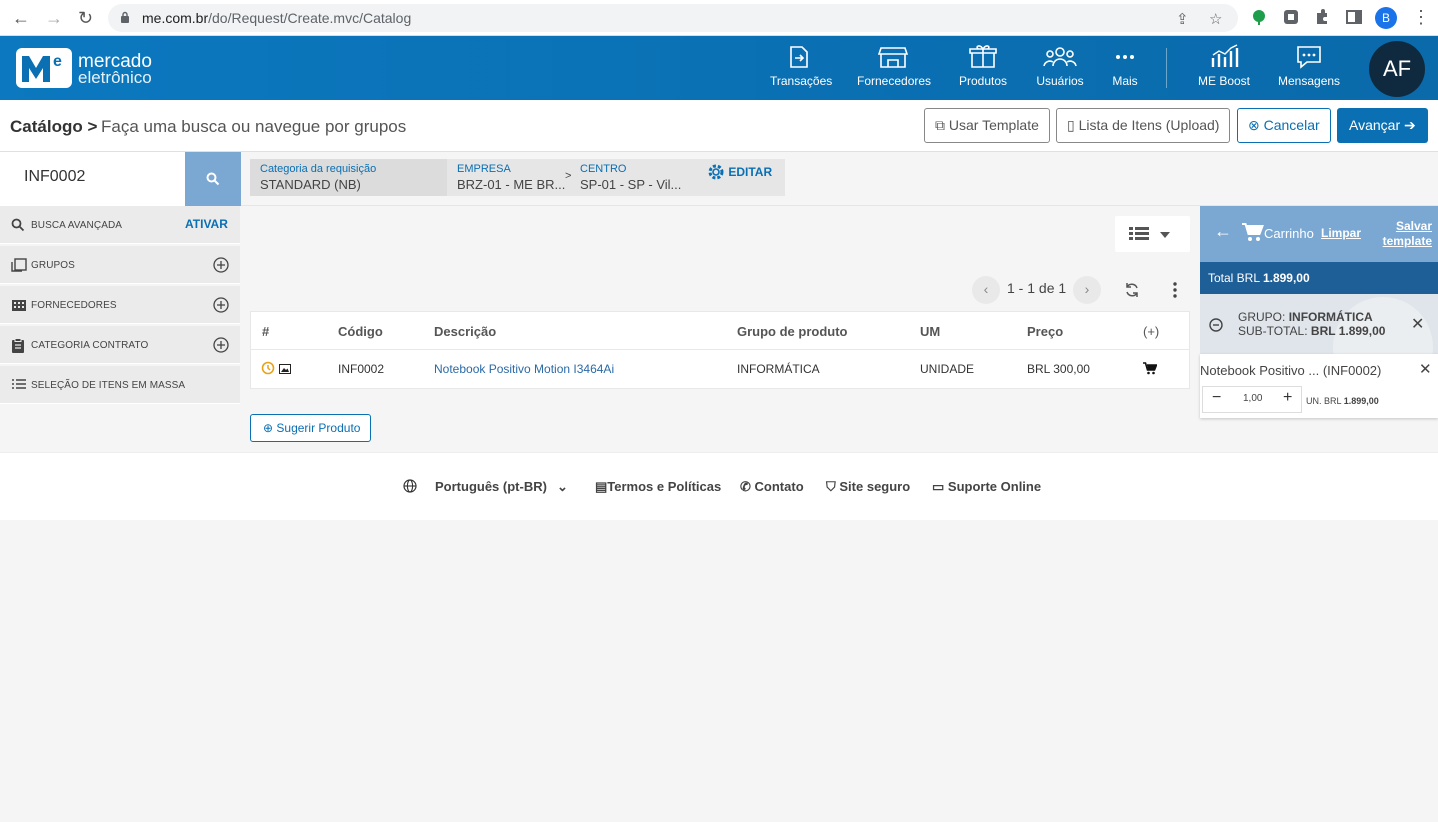  What do you see at coordinates (1216, 325) in the screenshot?
I see `minus-circle-icon` at bounding box center [1216, 325].